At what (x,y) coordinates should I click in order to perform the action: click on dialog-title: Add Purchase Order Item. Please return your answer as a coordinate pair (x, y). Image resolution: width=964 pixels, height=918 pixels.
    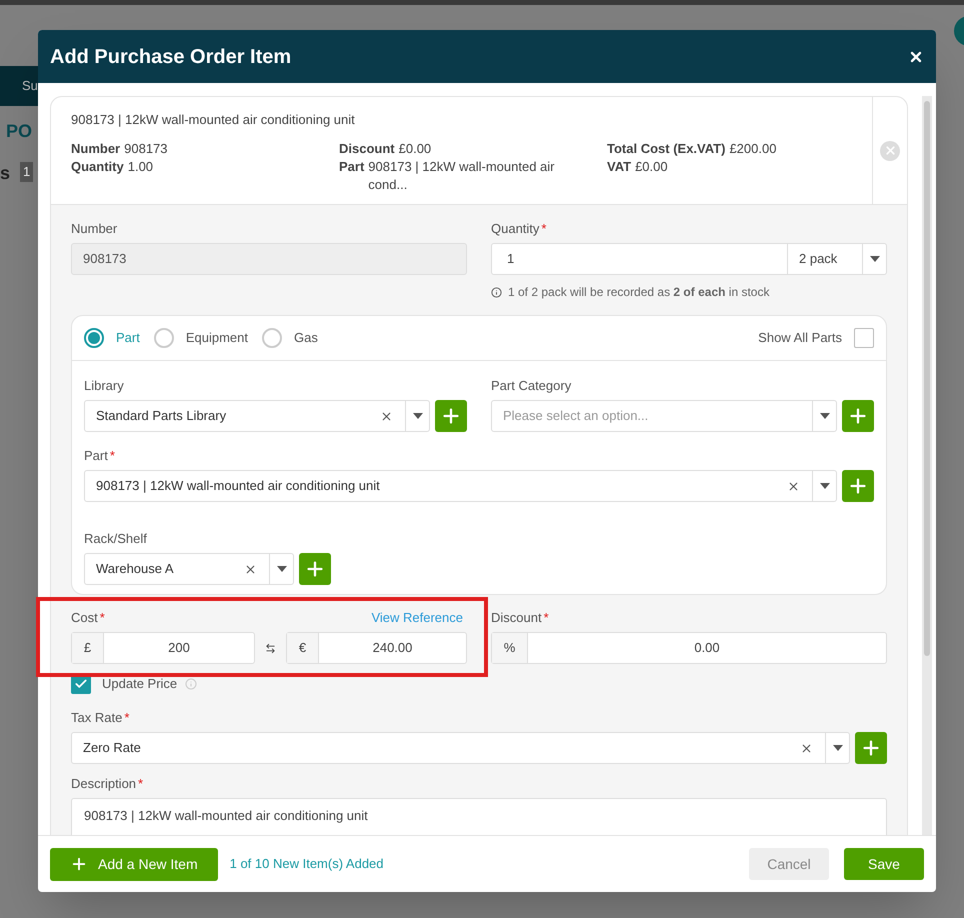
    Looking at the image, I should click on (171, 57).